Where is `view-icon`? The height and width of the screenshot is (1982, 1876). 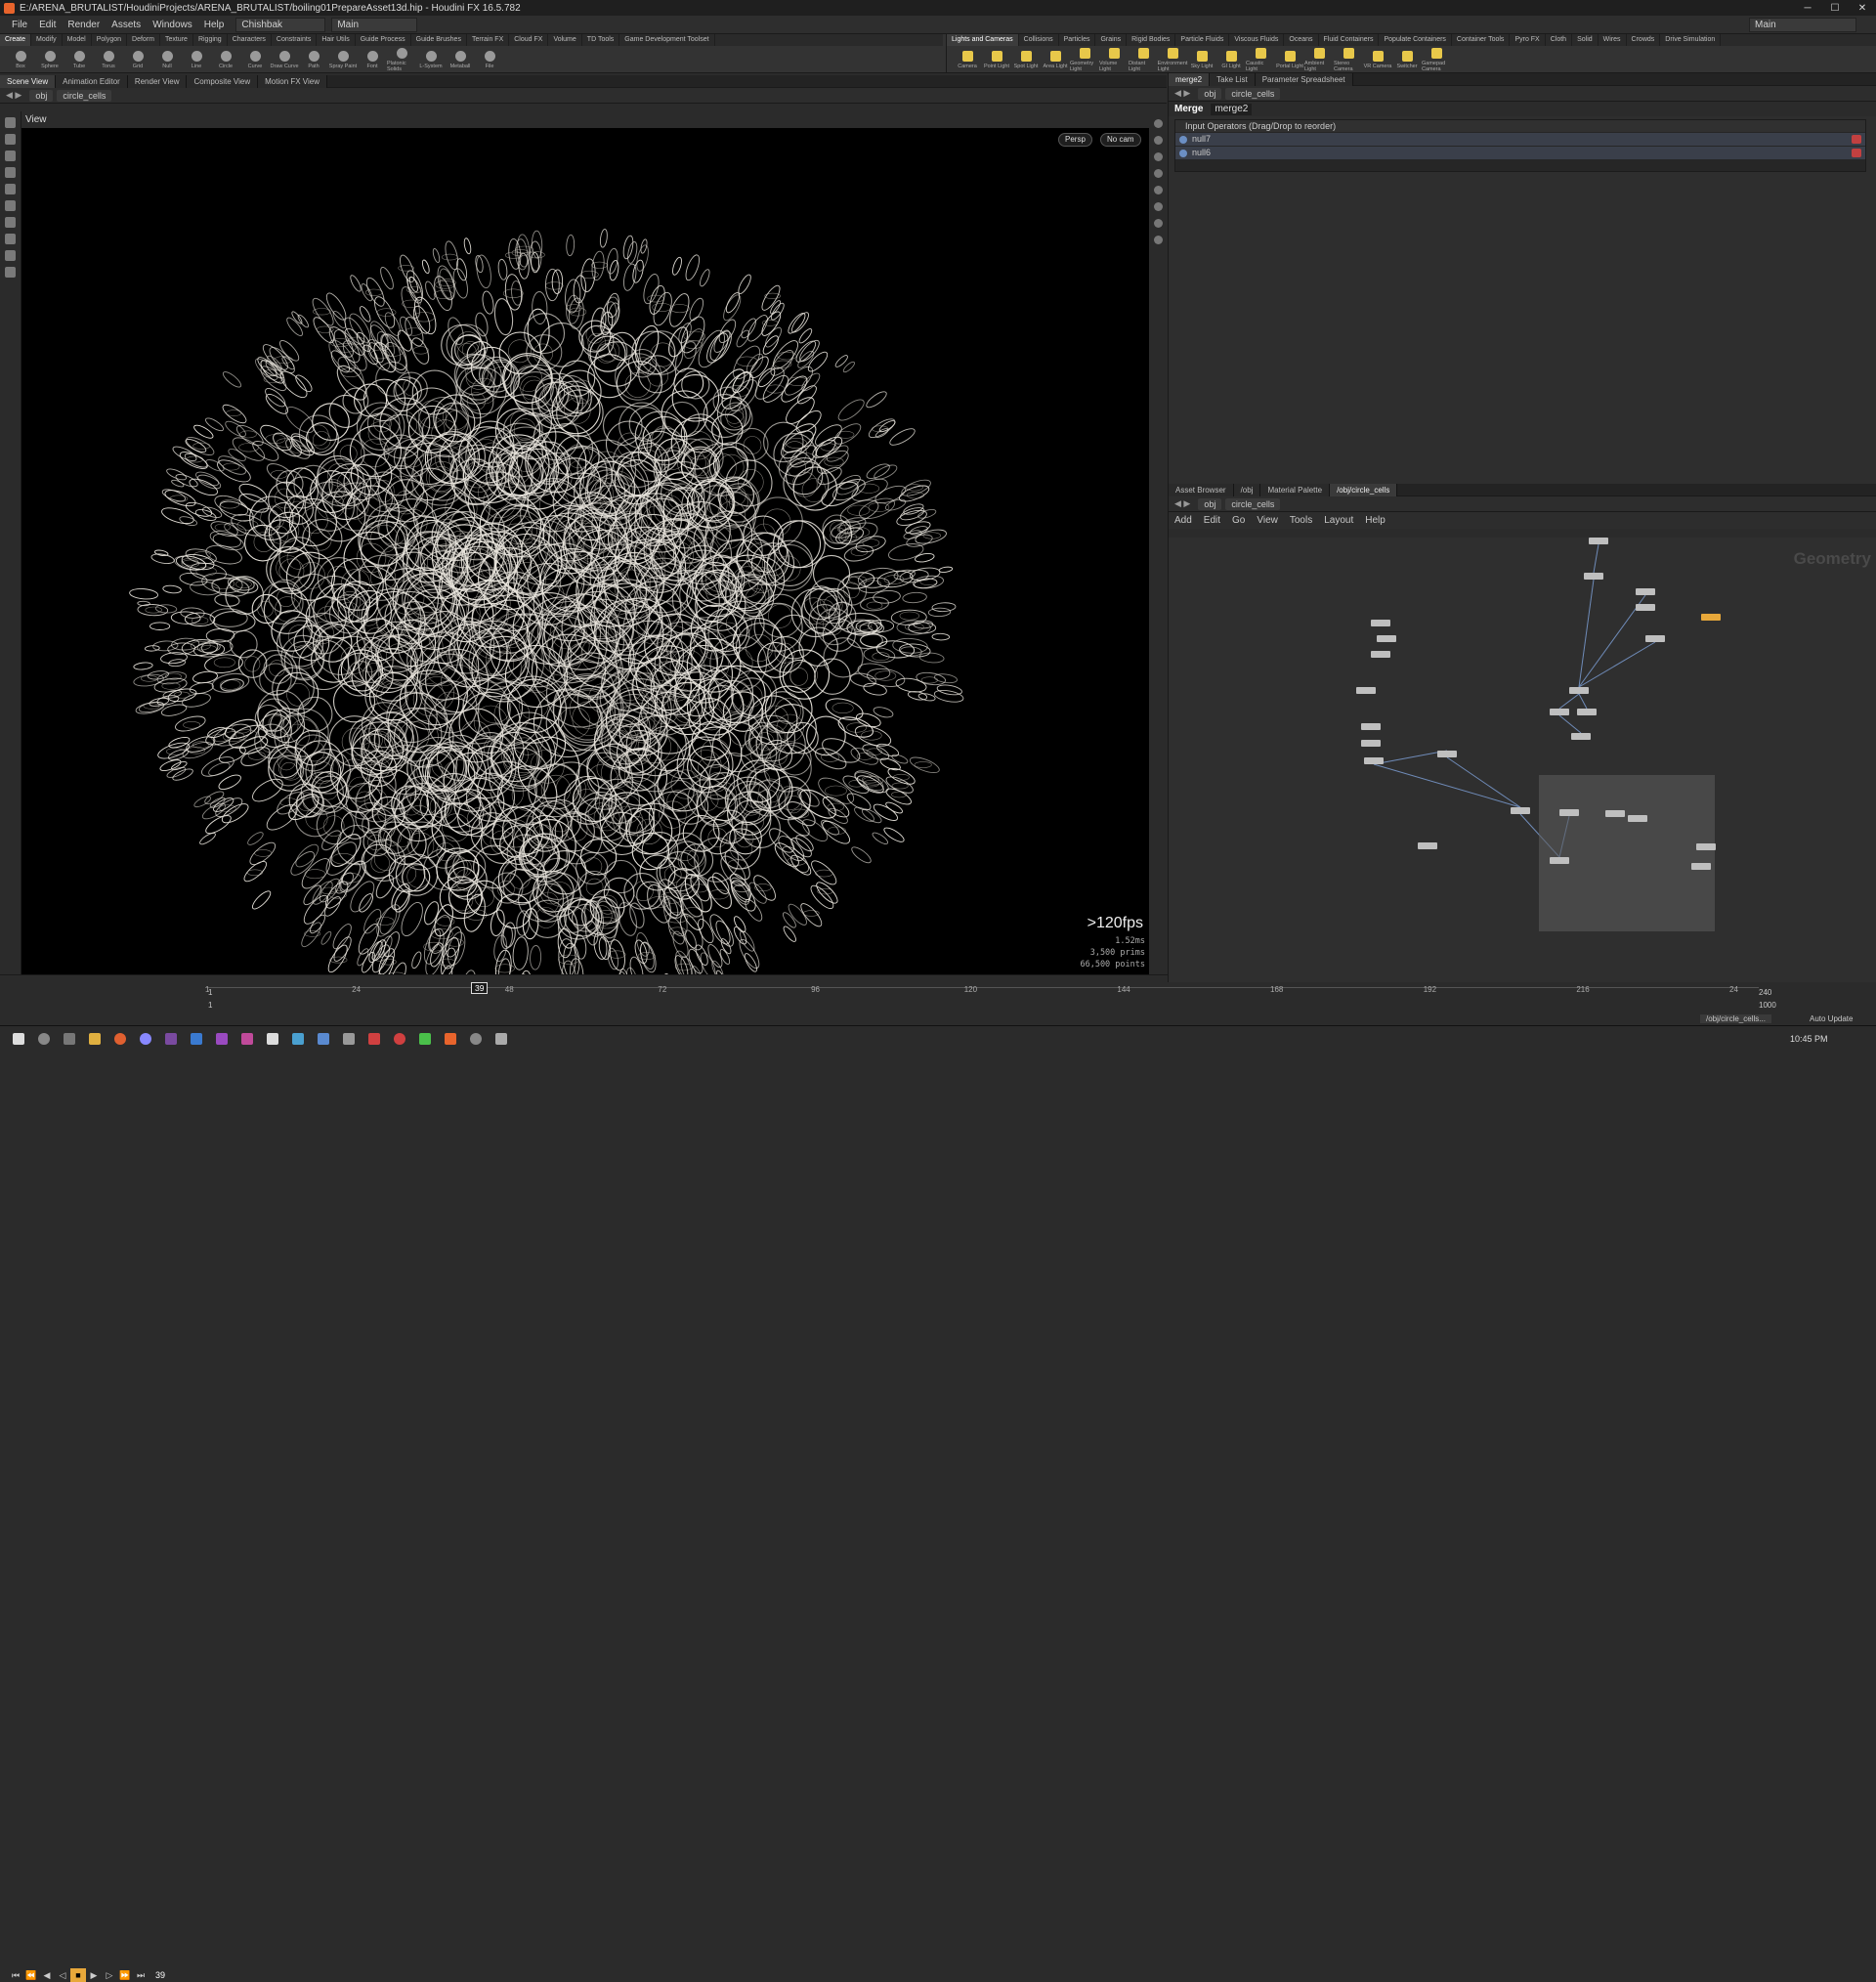
view-icon is located at coordinates (10, 223).